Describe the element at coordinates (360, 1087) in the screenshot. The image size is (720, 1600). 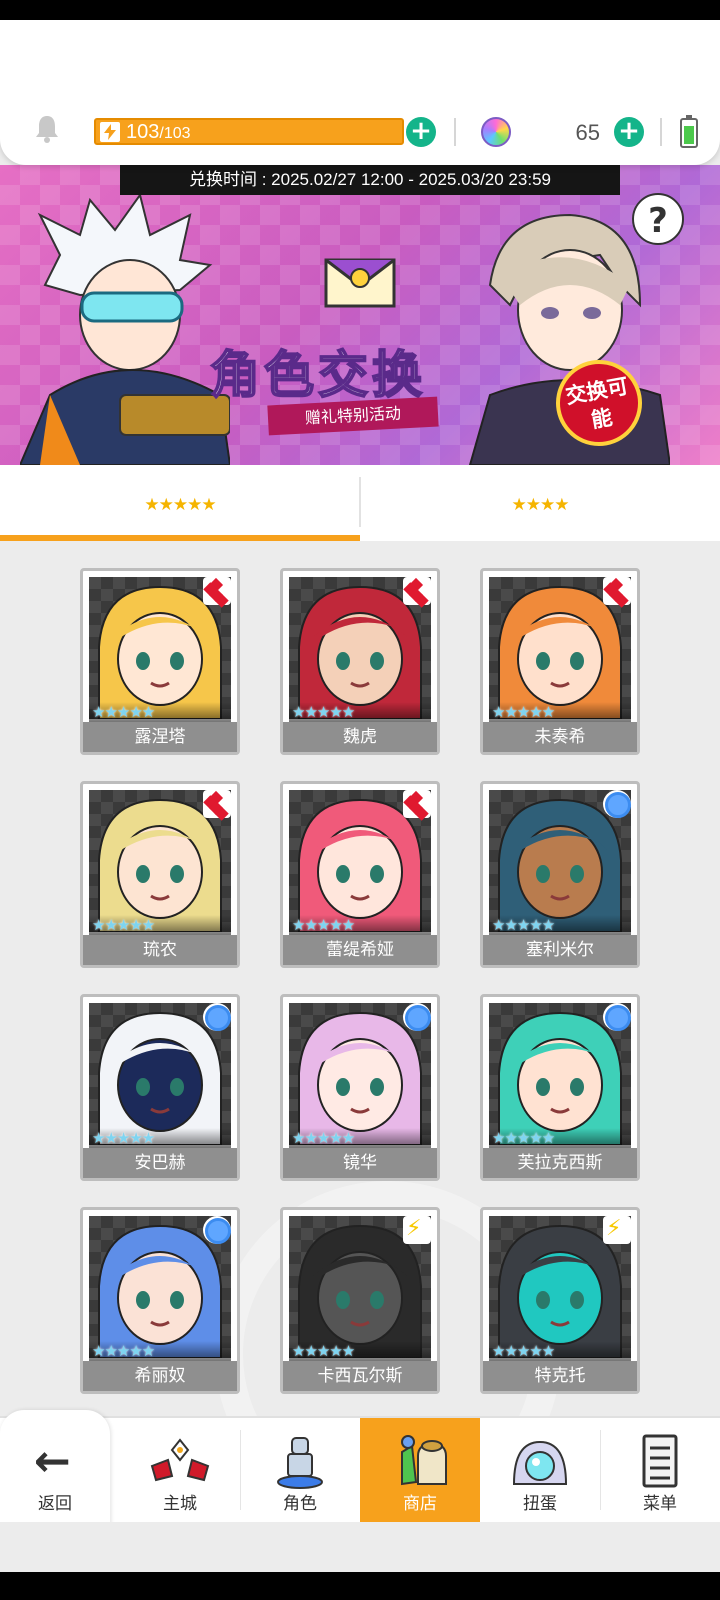
I see `character-card: ★★★★★ 镜华` at that location.